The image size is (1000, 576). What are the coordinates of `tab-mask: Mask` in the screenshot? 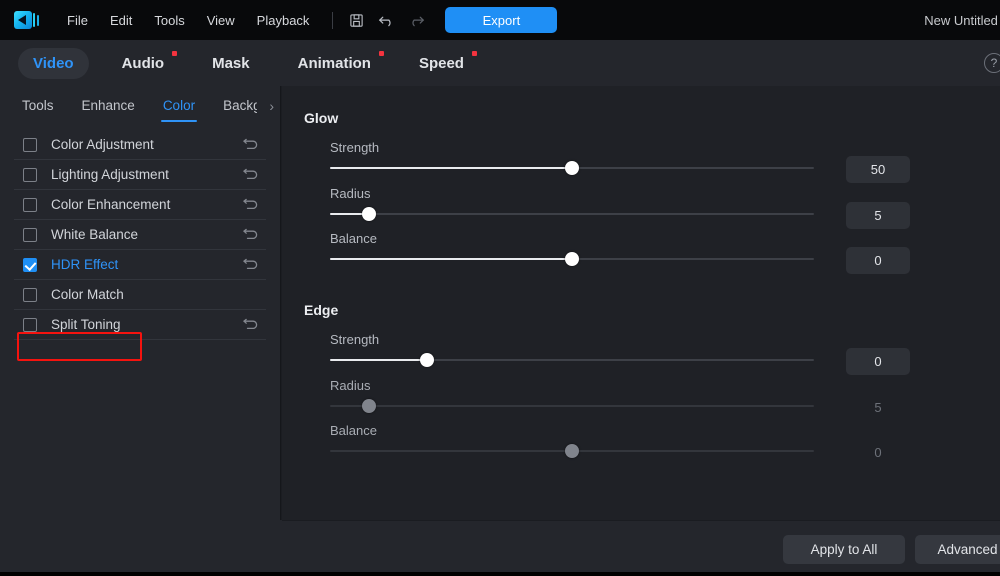 It's located at (231, 63).